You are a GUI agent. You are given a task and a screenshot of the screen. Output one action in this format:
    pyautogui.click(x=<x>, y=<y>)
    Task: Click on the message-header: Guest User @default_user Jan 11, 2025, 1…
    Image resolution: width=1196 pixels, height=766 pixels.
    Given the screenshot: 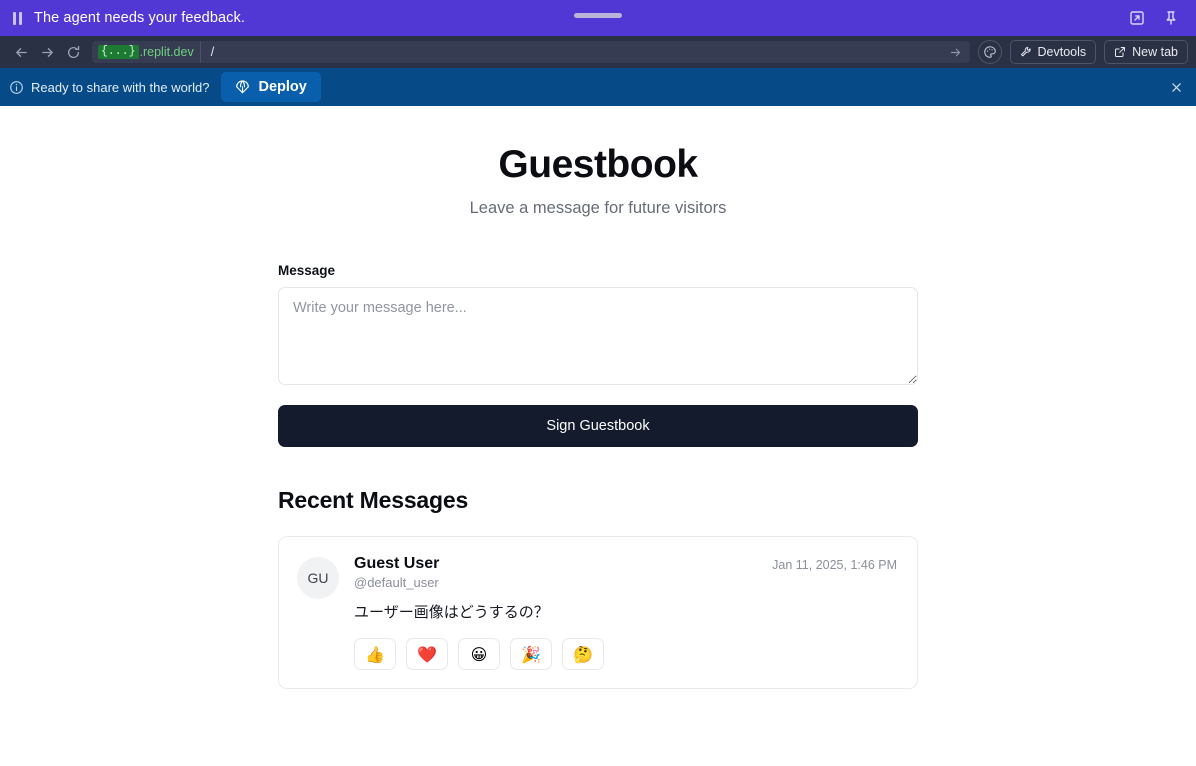 What is the action you would take?
    pyautogui.click(x=625, y=572)
    